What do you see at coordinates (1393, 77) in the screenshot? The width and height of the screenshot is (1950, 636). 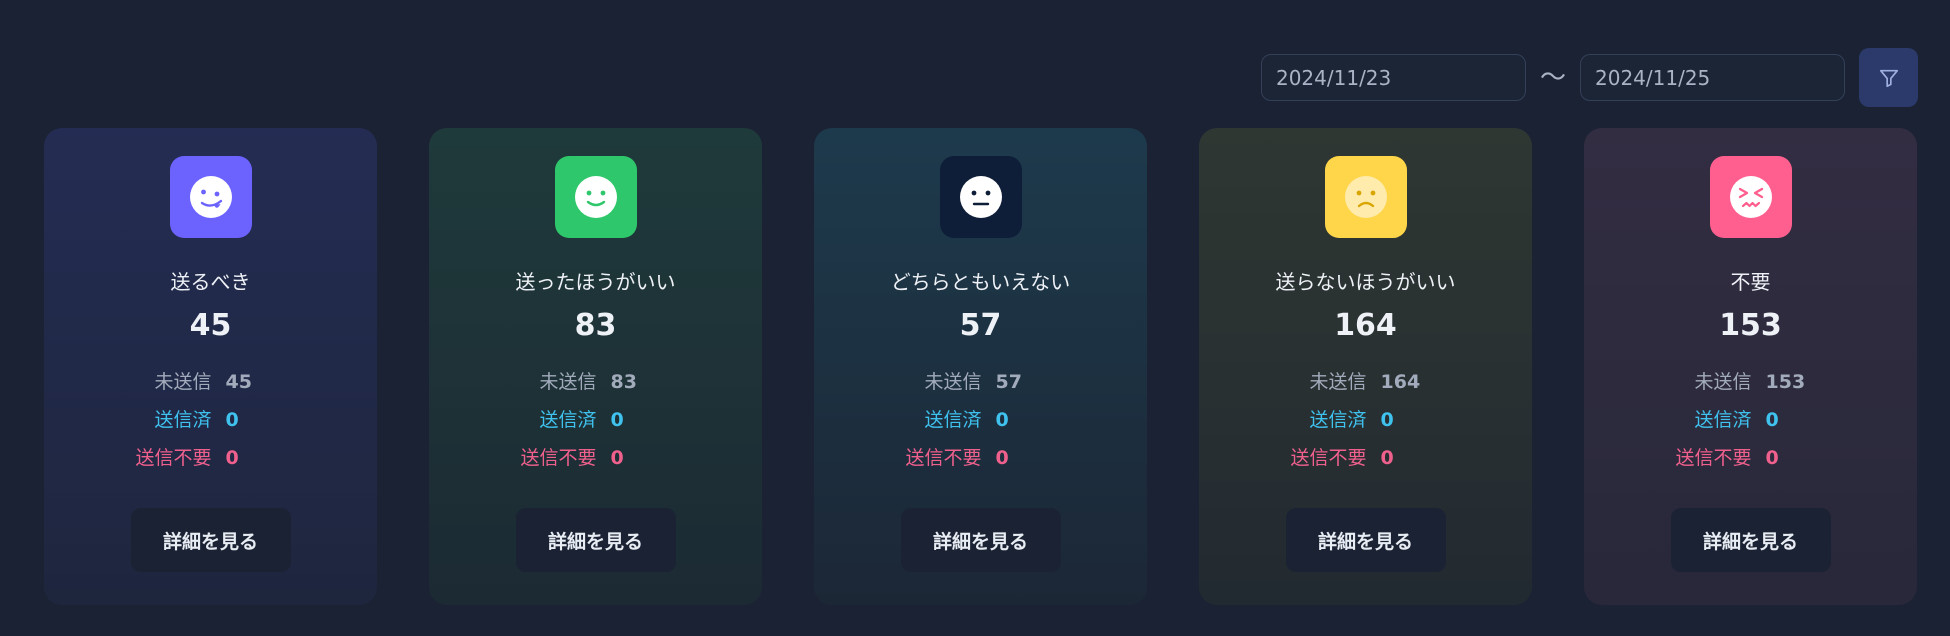 I see `start-date-input` at bounding box center [1393, 77].